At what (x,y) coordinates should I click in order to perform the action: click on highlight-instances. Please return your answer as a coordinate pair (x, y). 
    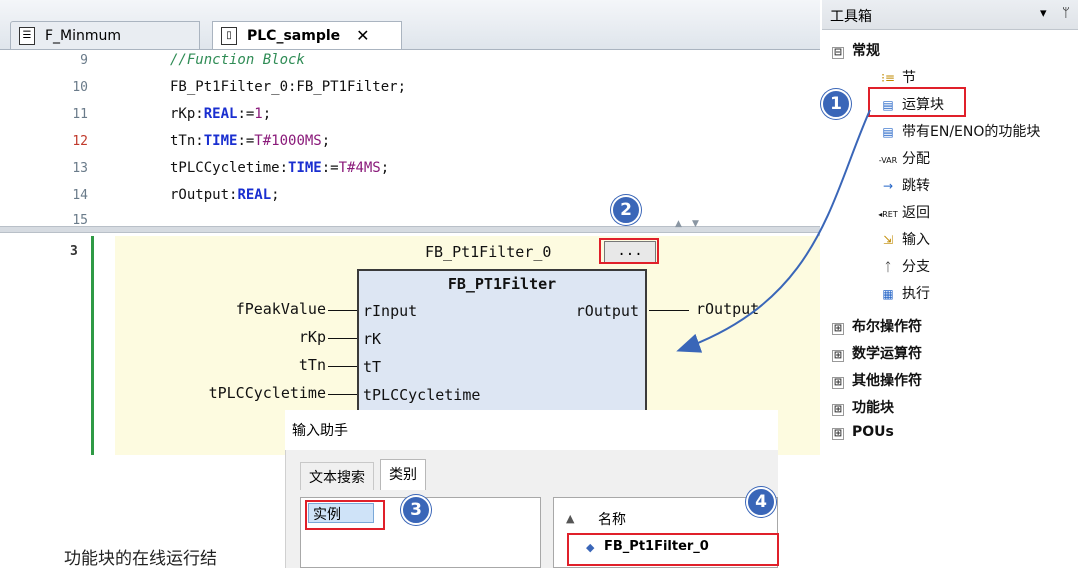
    Looking at the image, I should click on (345, 515).